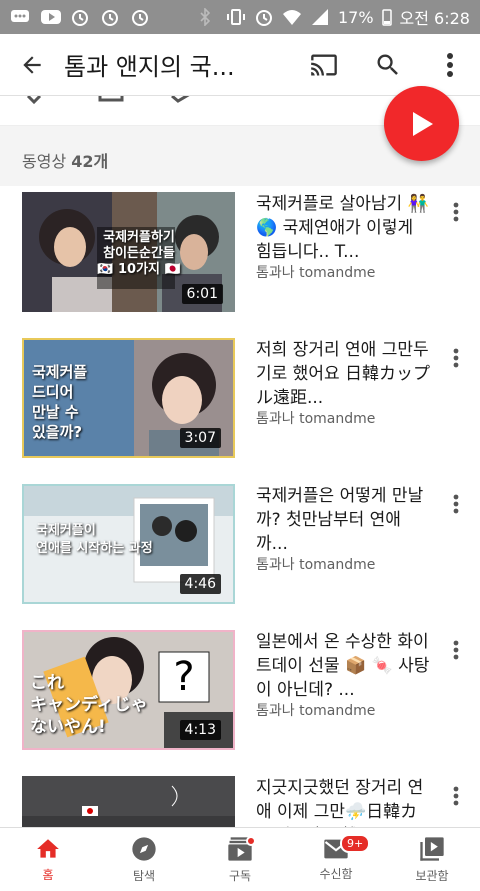 The height and width of the screenshot is (891, 480). I want to click on nav-subscriptions: 구독, so click(240, 859).